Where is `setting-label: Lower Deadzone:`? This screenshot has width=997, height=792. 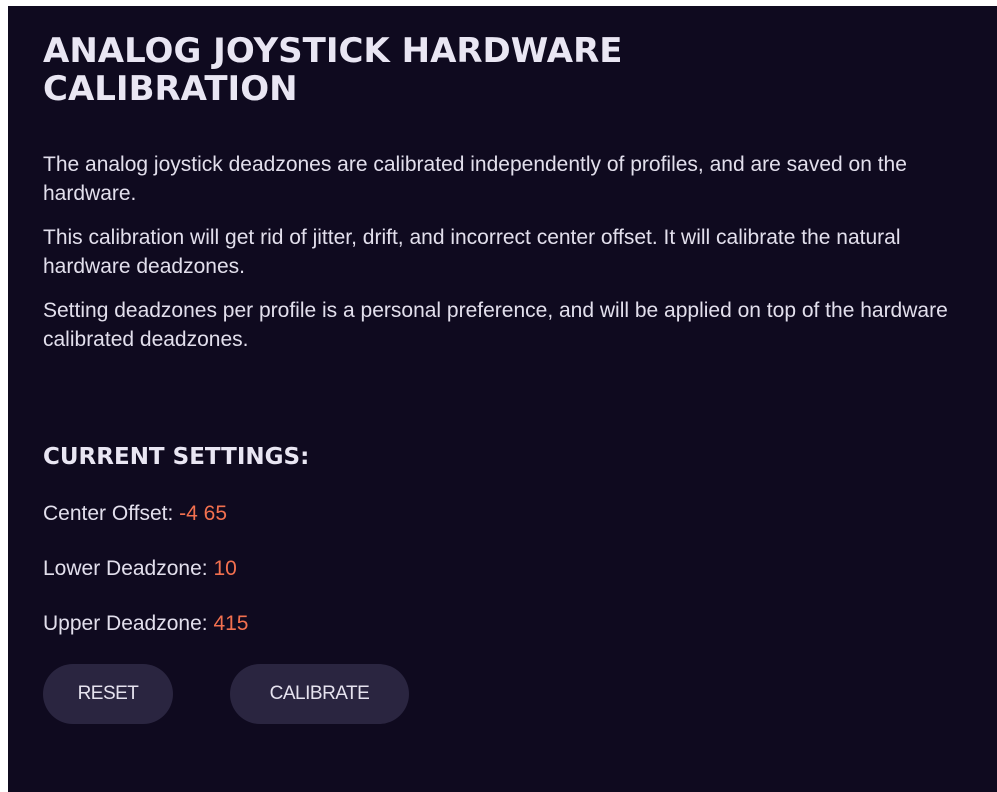 setting-label: Lower Deadzone: is located at coordinates (128, 568).